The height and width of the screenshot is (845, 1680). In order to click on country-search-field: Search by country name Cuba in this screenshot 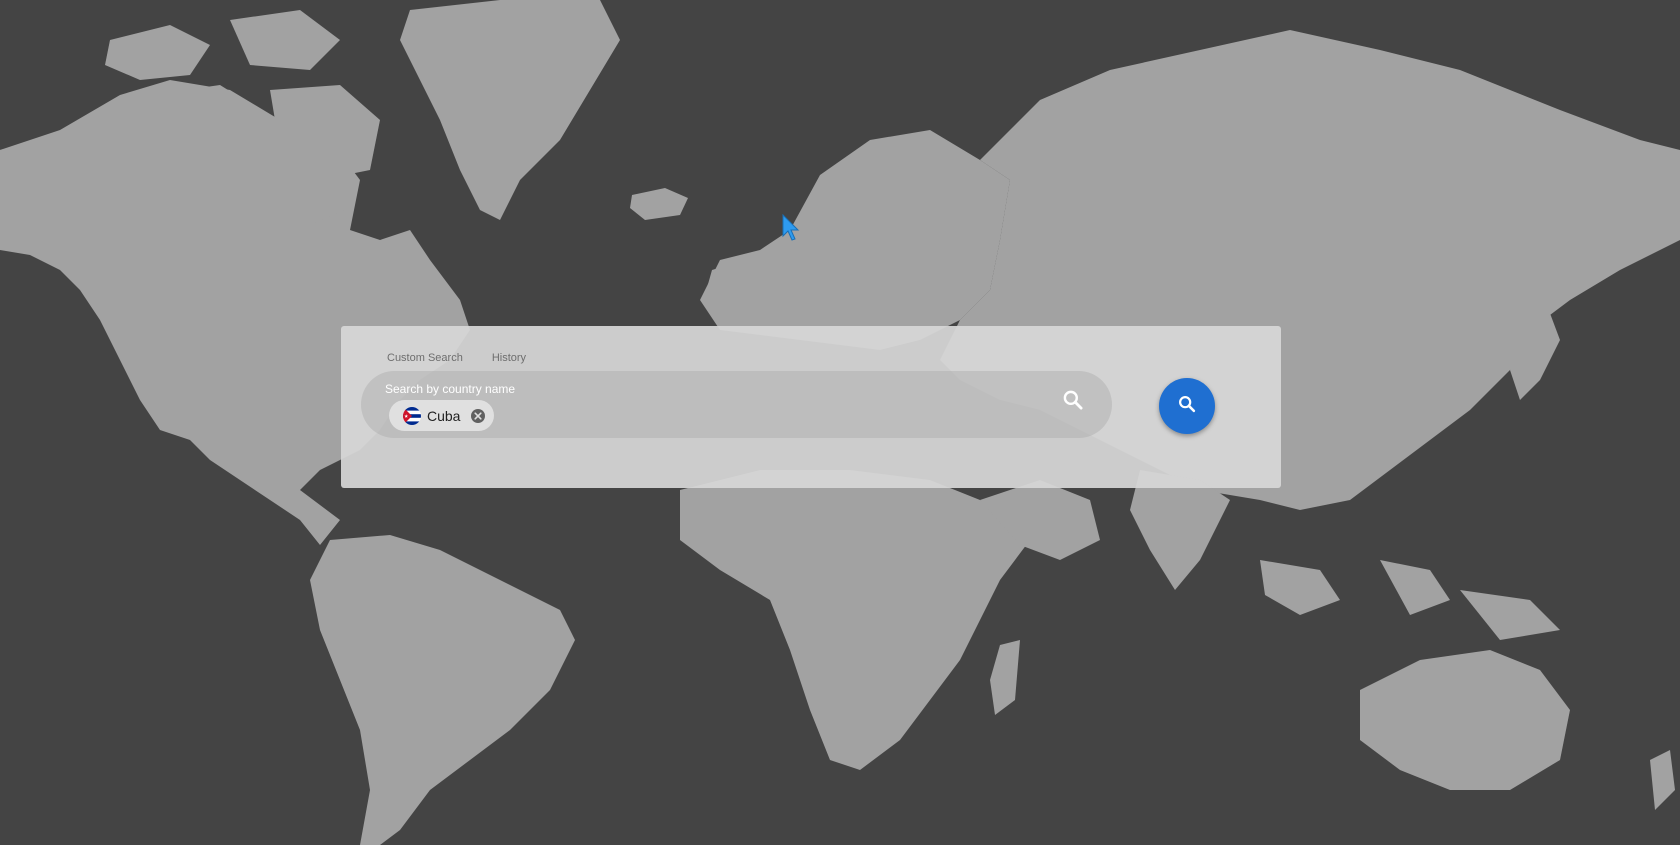, I will do `click(736, 404)`.